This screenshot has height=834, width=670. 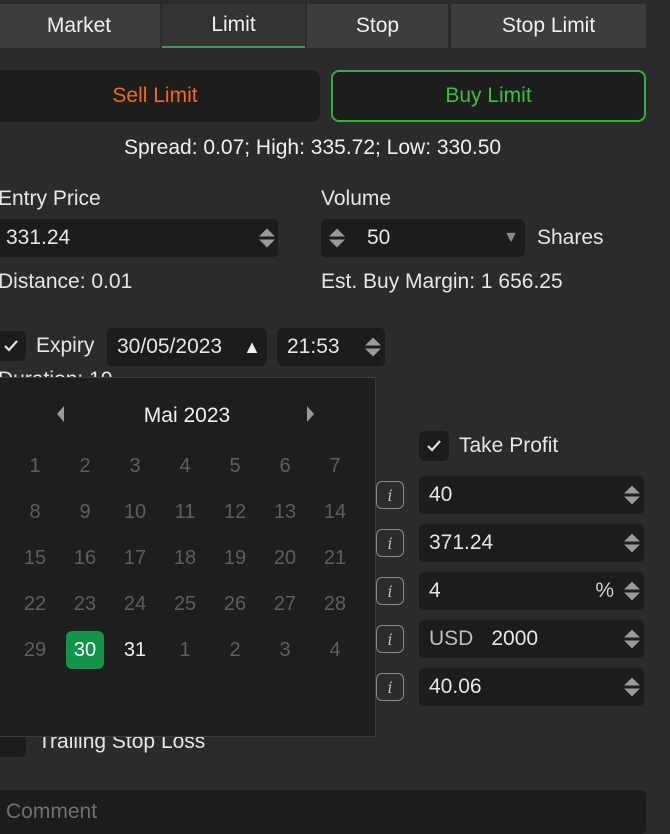 What do you see at coordinates (531, 543) in the screenshot?
I see `take-profit-price-input: 371.24` at bounding box center [531, 543].